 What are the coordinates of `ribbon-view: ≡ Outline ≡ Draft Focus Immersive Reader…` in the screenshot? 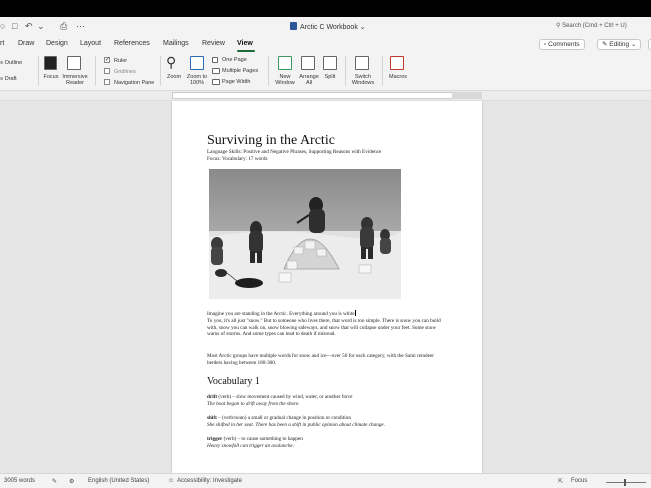 It's located at (325, 71).